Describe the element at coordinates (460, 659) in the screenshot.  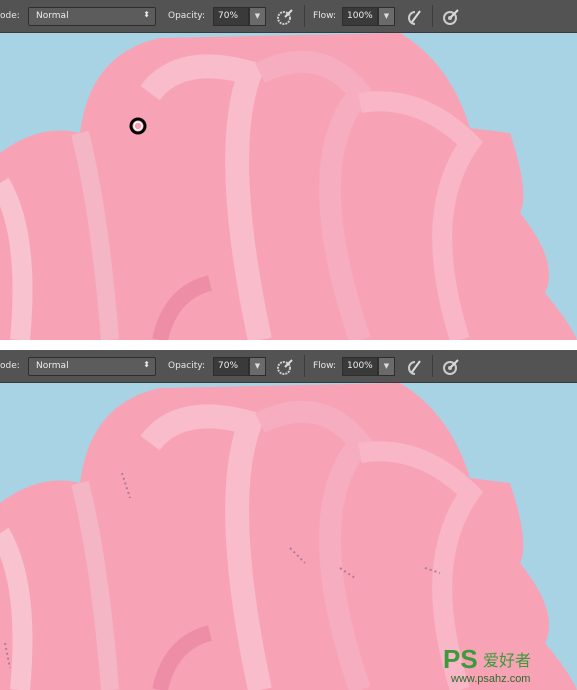
I see `svg-text: PS` at that location.